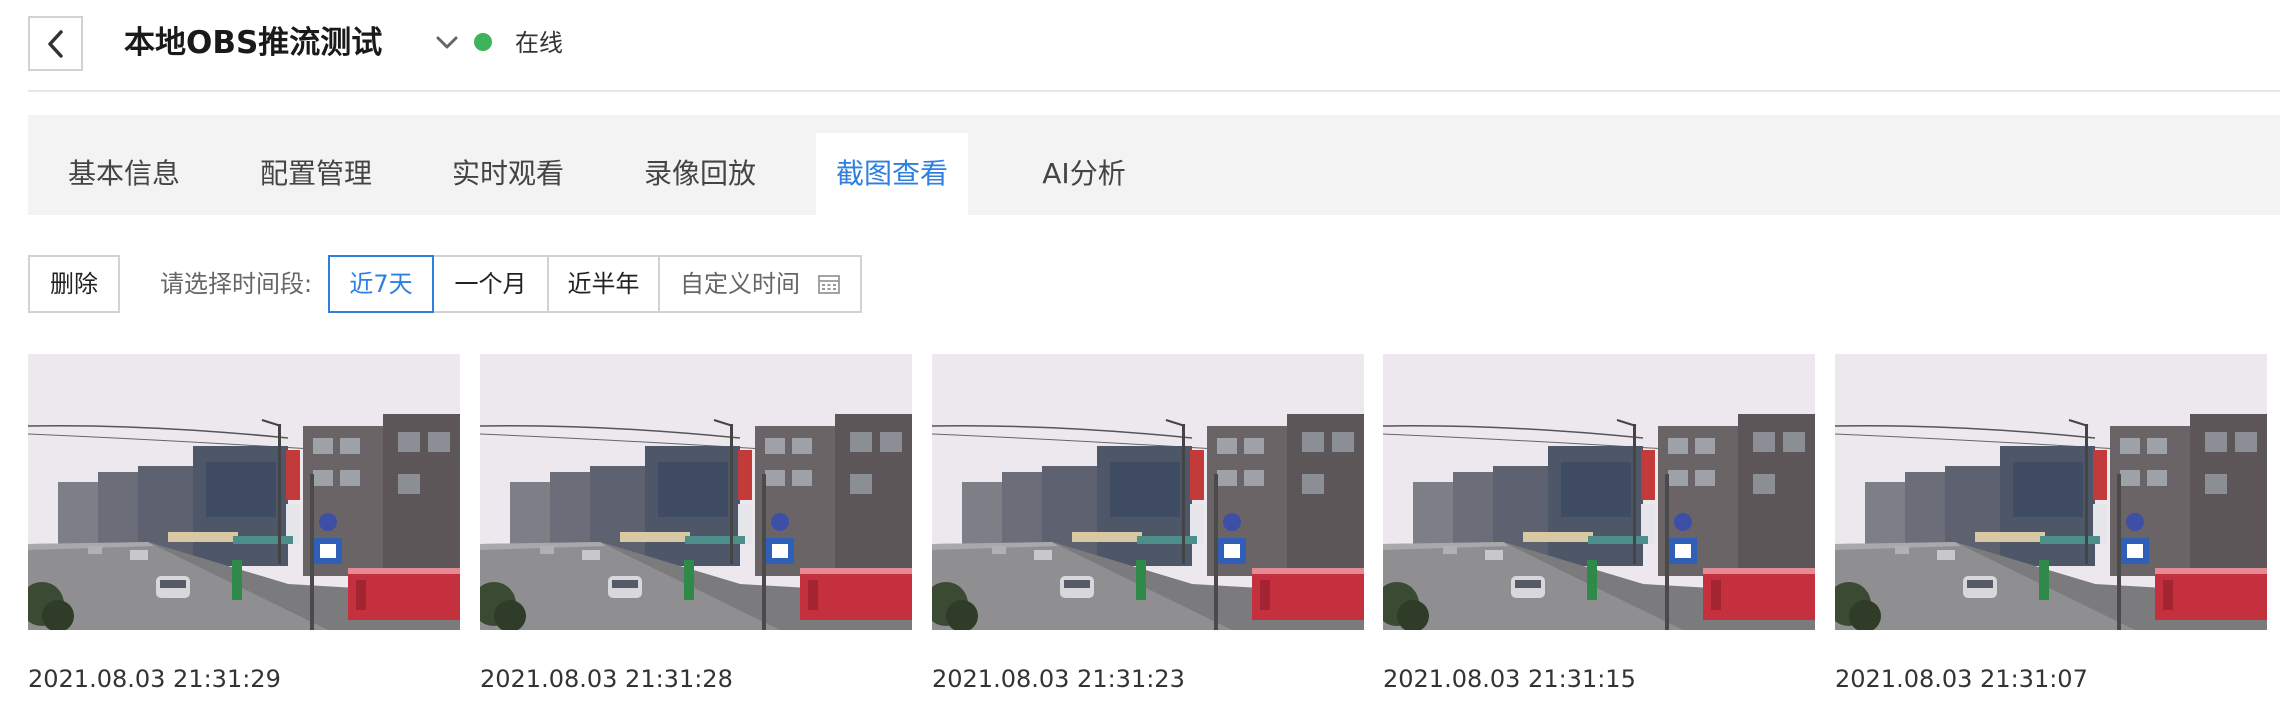 The height and width of the screenshot is (706, 2280). I want to click on back-button, so click(55, 43).